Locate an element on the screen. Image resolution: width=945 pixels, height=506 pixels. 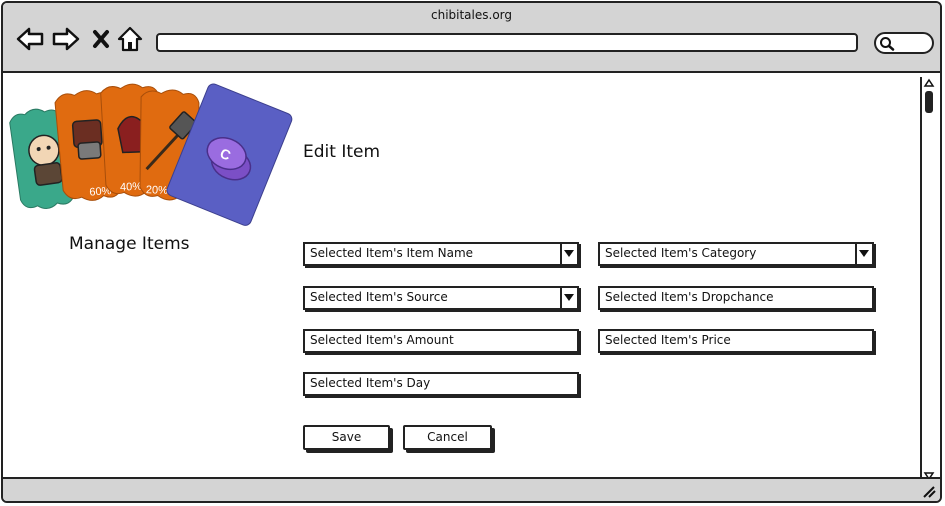
home-button is located at coordinates (130, 39).